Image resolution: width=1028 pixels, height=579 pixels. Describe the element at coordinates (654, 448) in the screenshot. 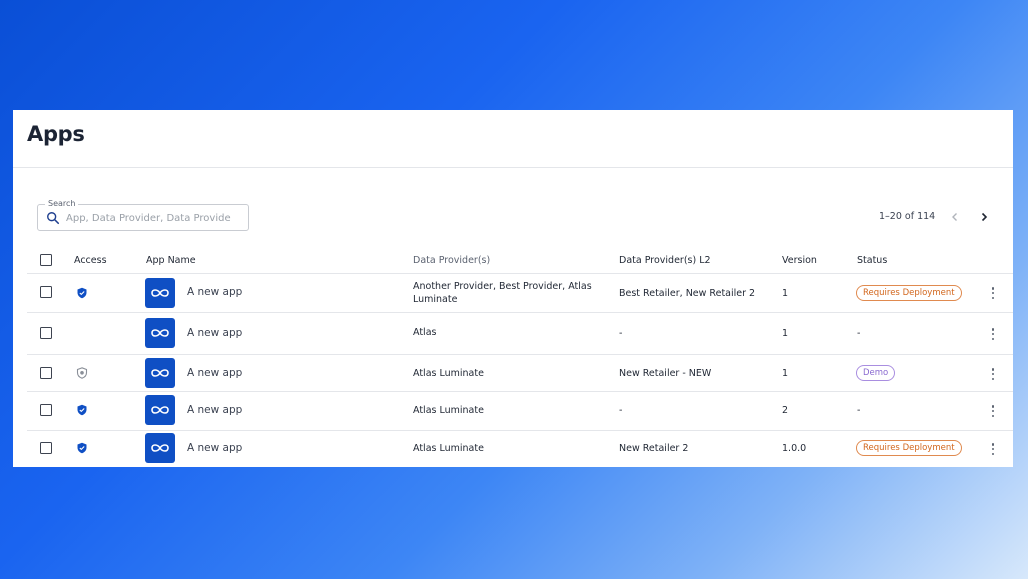

I see `data-providers-l2: New Retailer 2` at that location.